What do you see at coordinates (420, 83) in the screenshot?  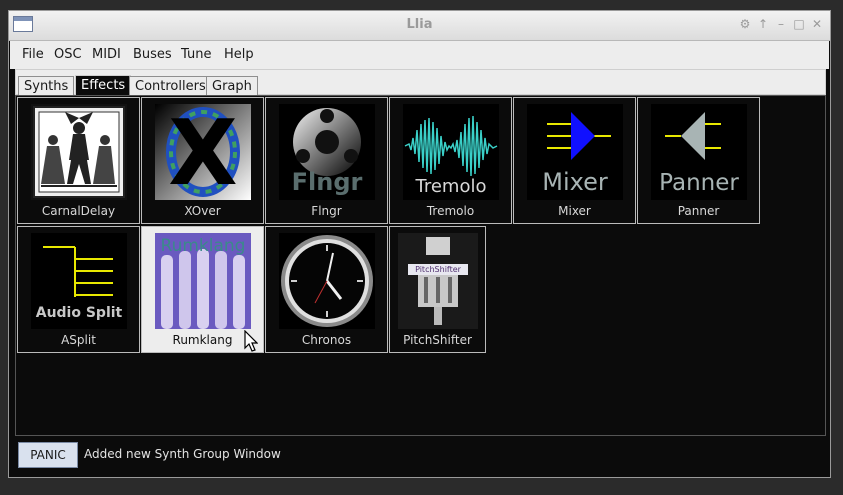 I see `tab-strip: Synths Effects Controllers Graph` at bounding box center [420, 83].